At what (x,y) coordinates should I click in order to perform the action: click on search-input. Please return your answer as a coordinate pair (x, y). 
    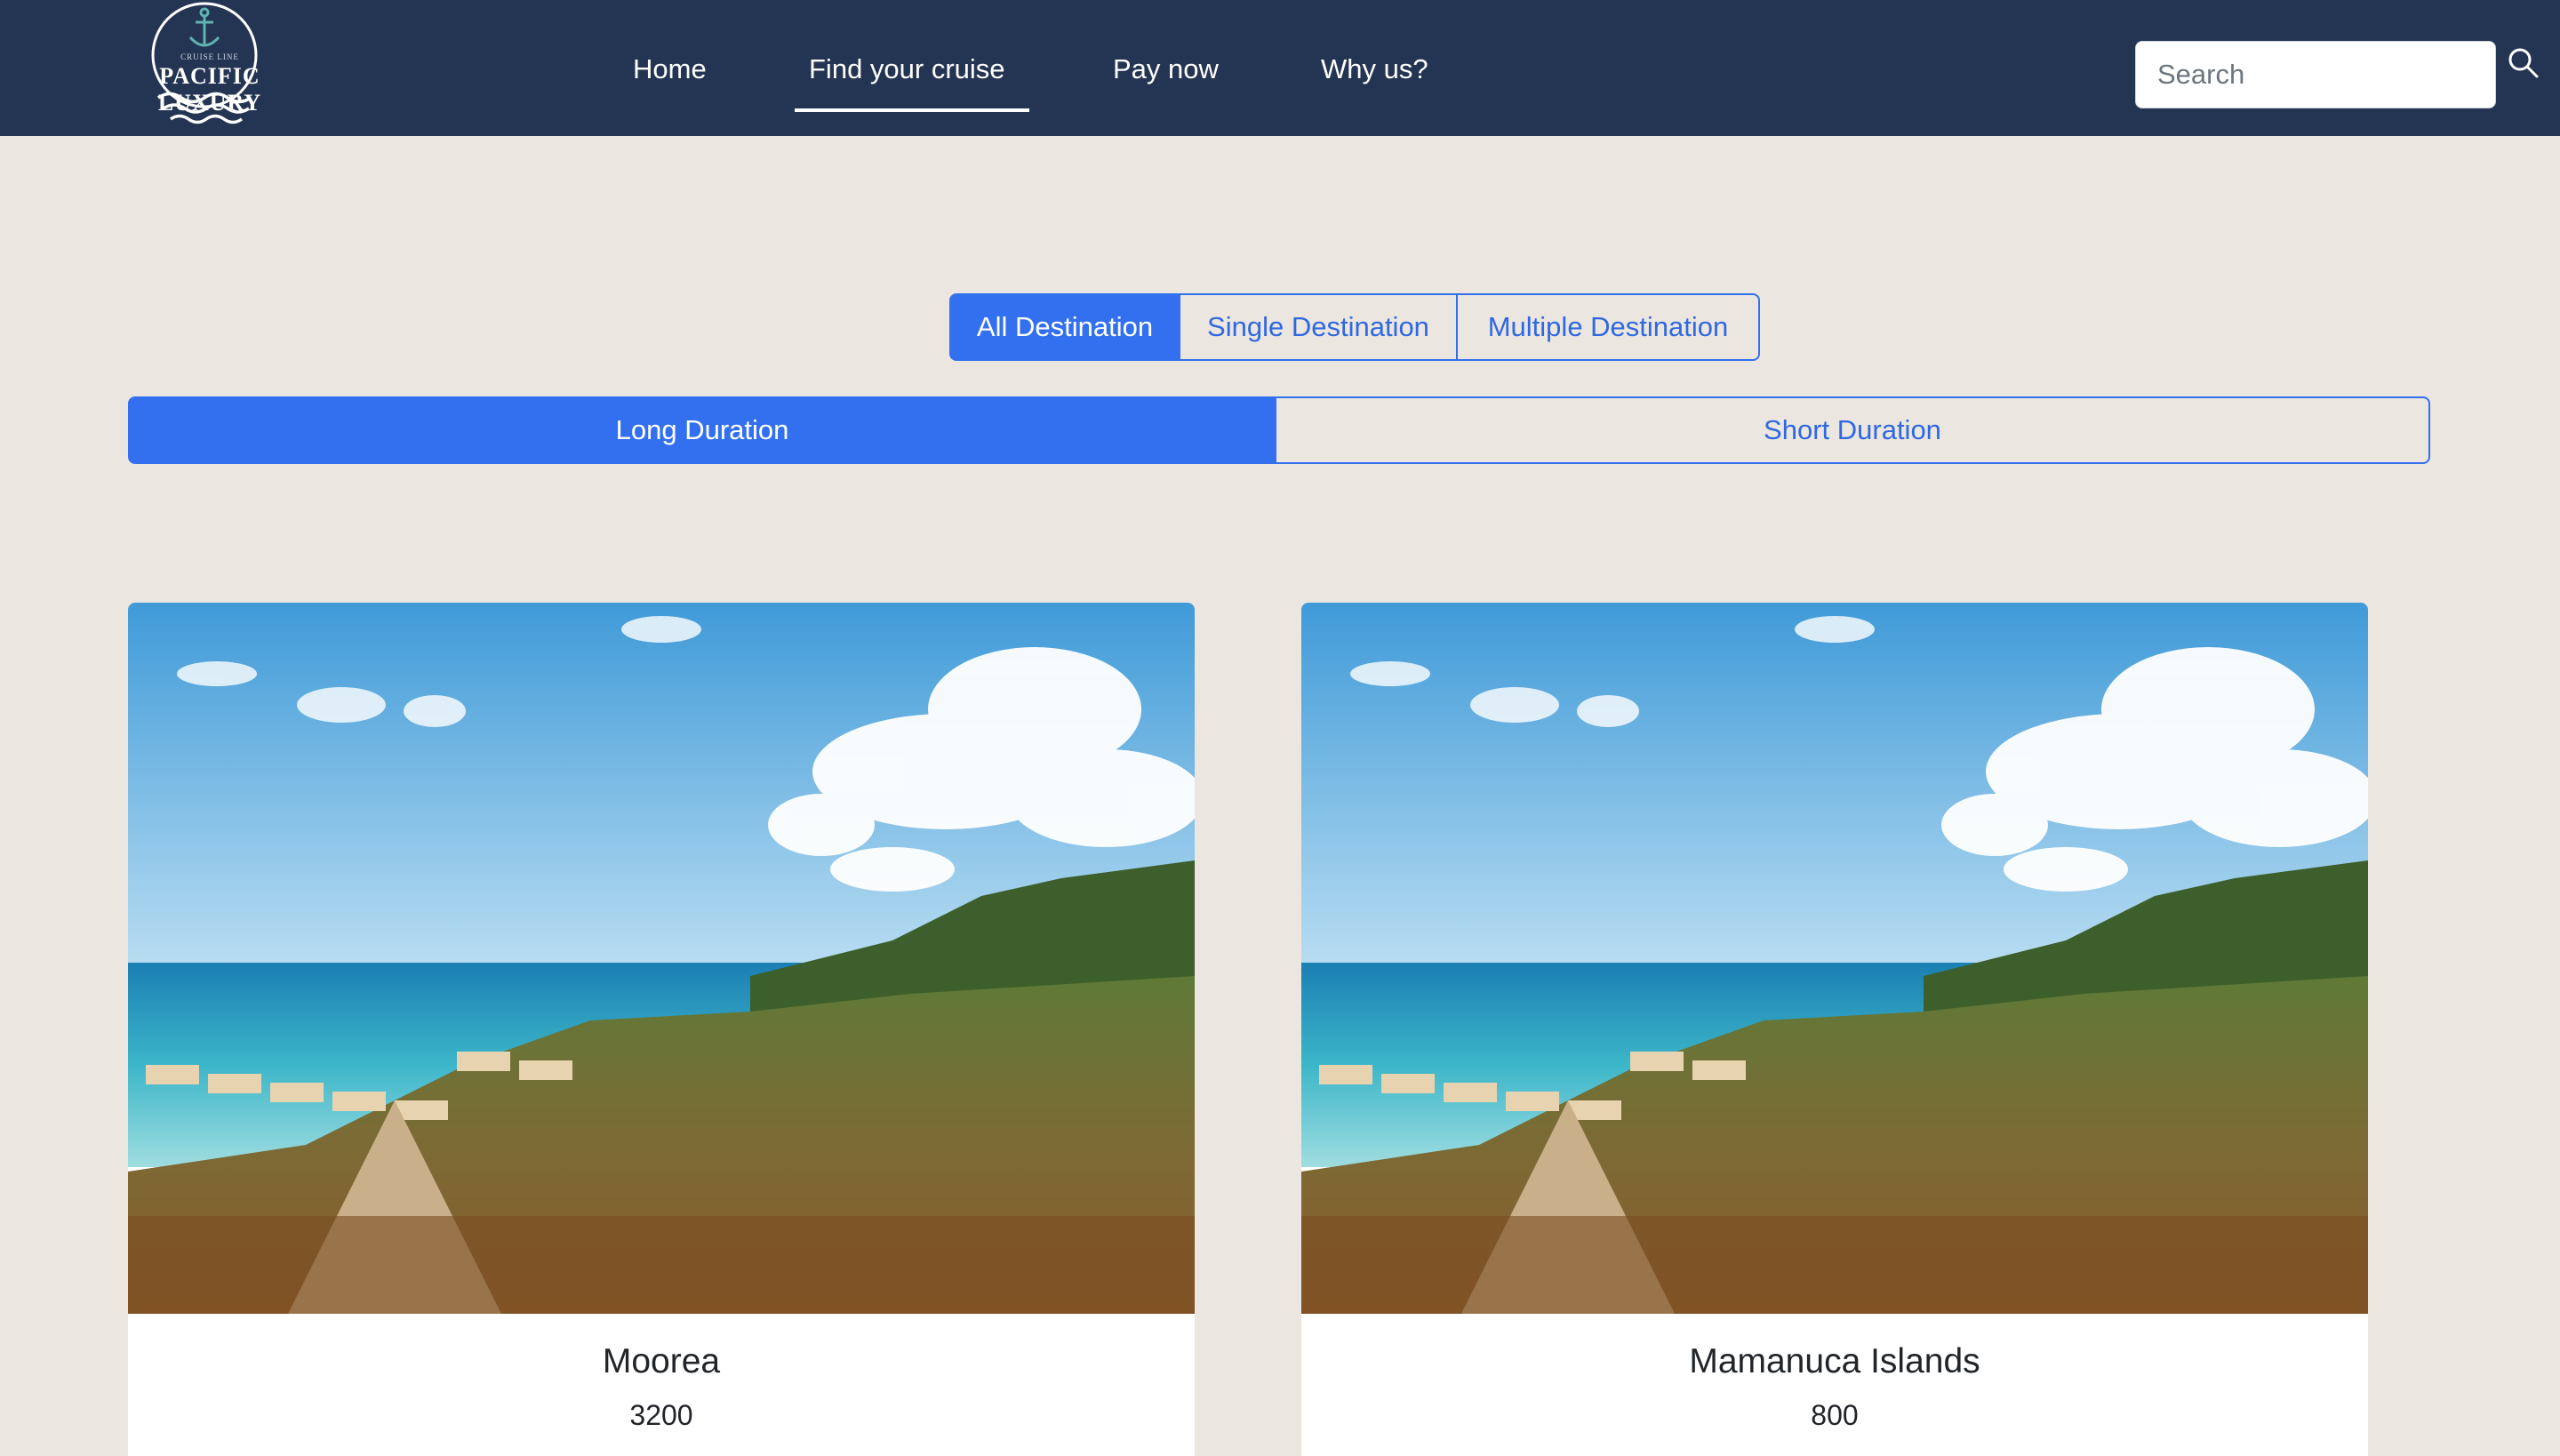
    Looking at the image, I should click on (2315, 74).